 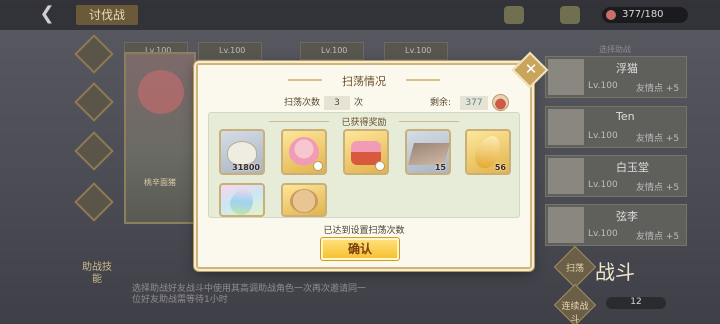 I want to click on rainbow-leaf-icon, so click(x=242, y=202).